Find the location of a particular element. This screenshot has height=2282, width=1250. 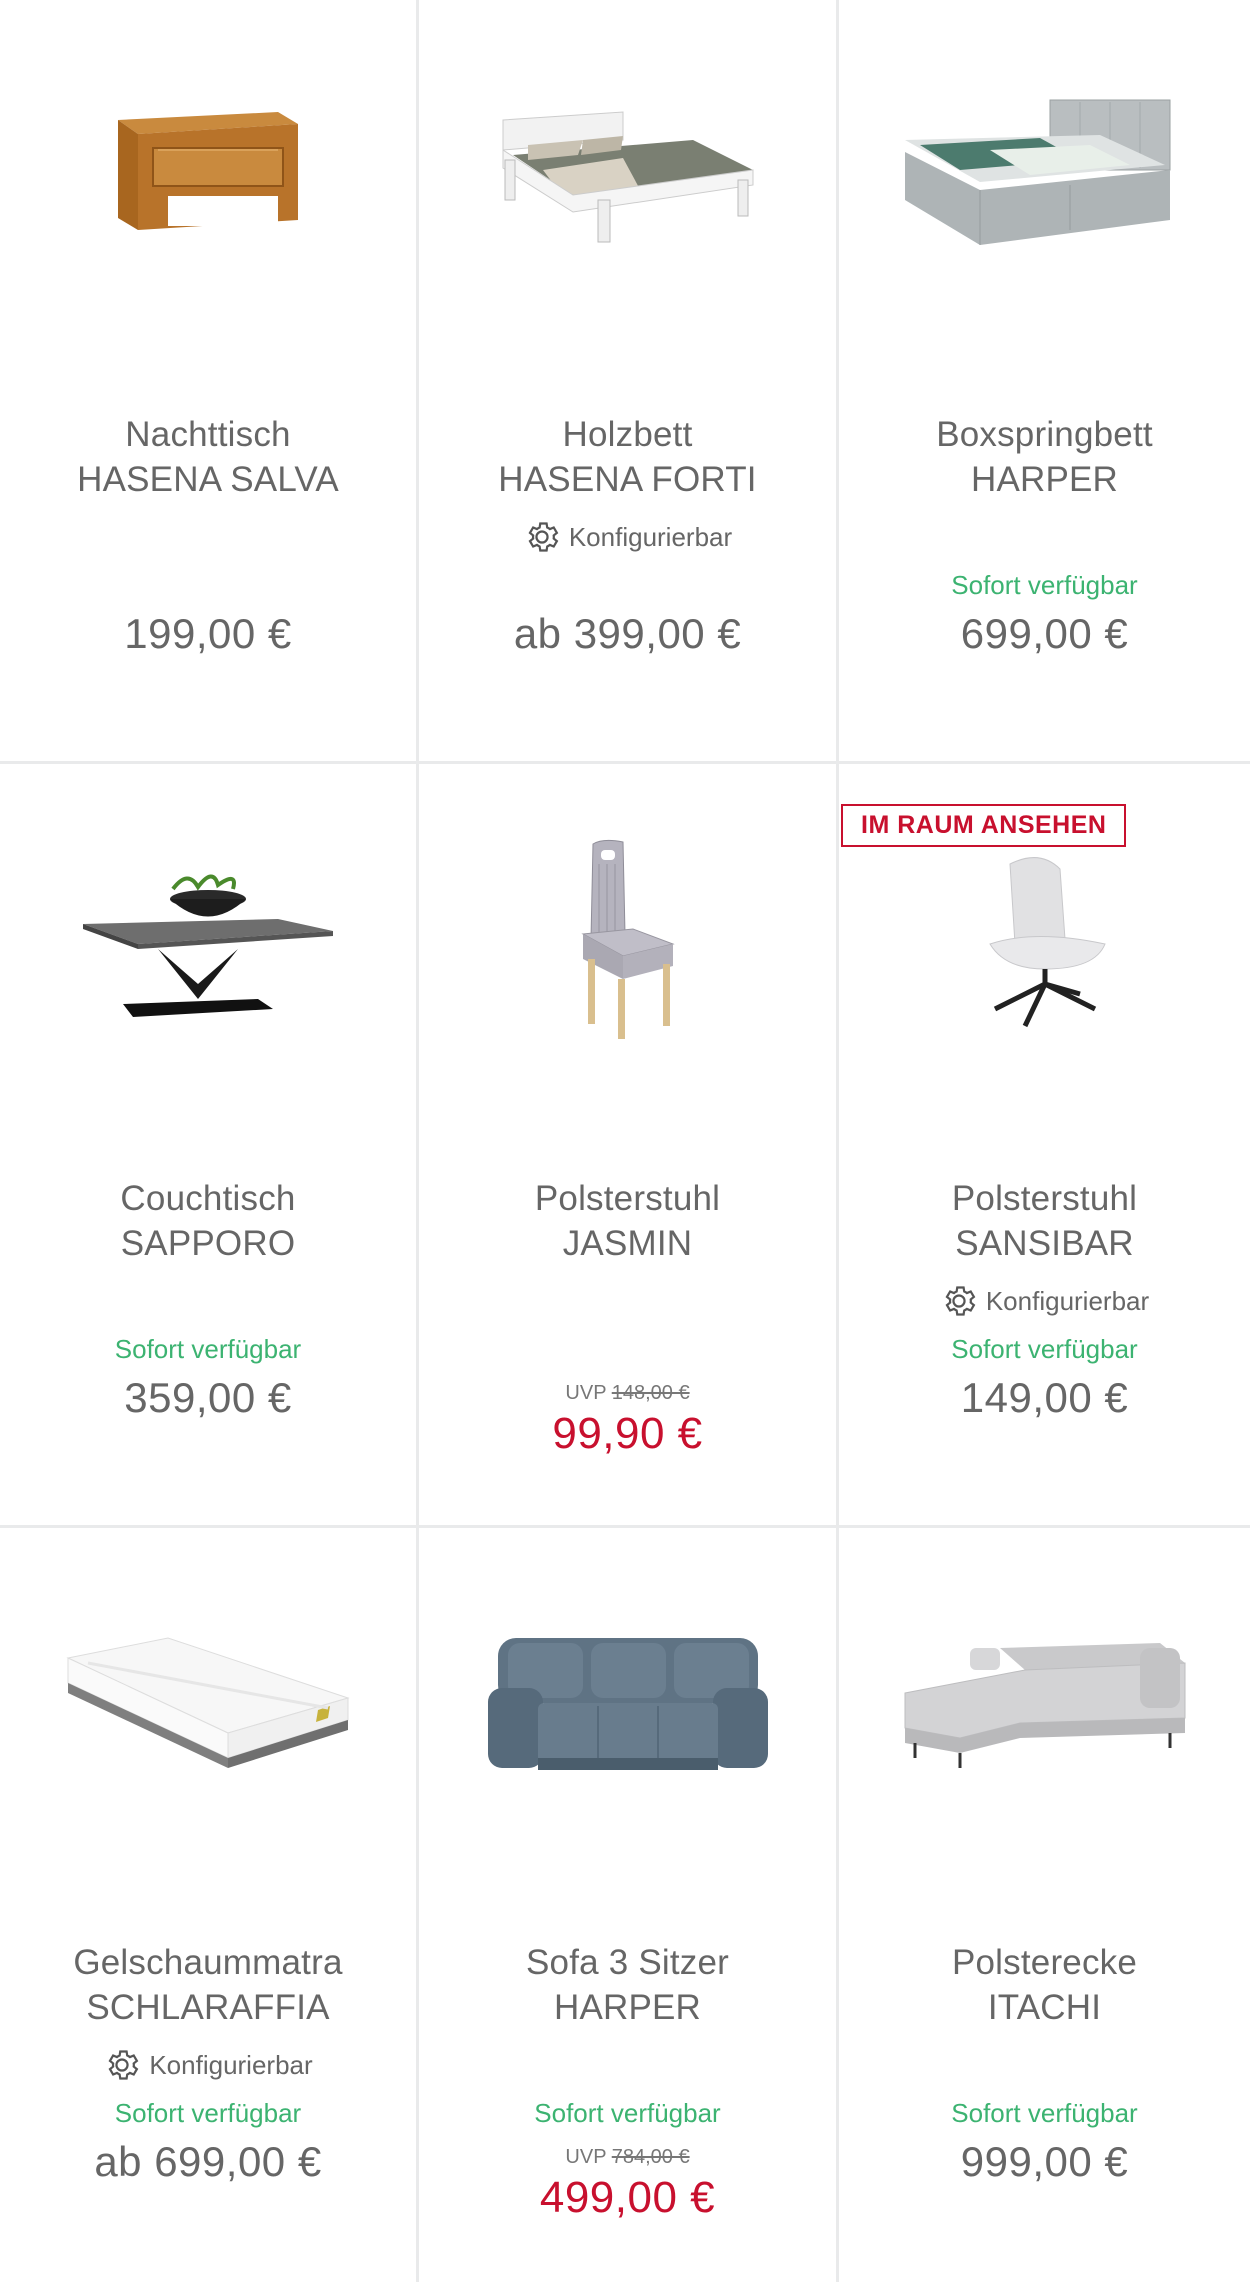

product-image-boxspring-bed is located at coordinates (1044, 175).